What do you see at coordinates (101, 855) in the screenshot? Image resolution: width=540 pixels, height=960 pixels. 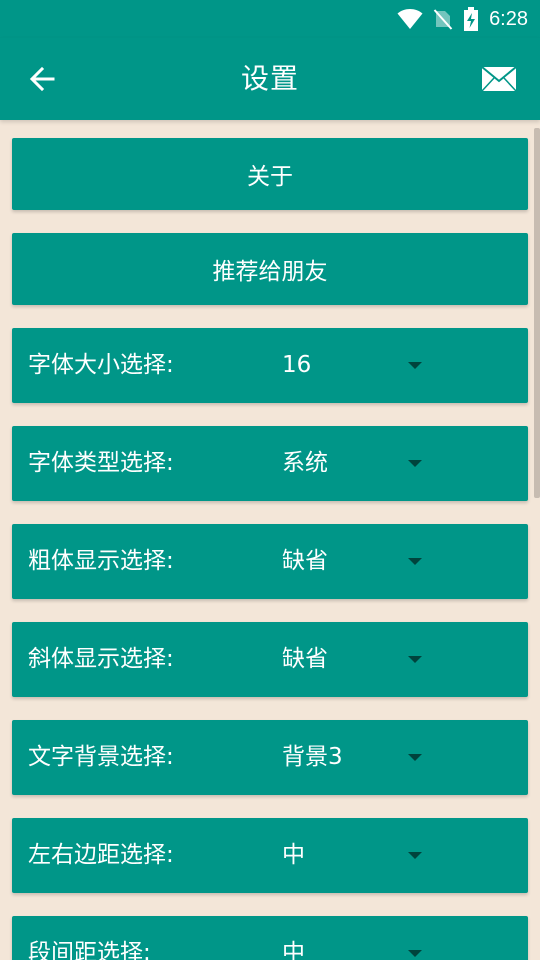 I see `margin-label: 左右边距选择:` at bounding box center [101, 855].